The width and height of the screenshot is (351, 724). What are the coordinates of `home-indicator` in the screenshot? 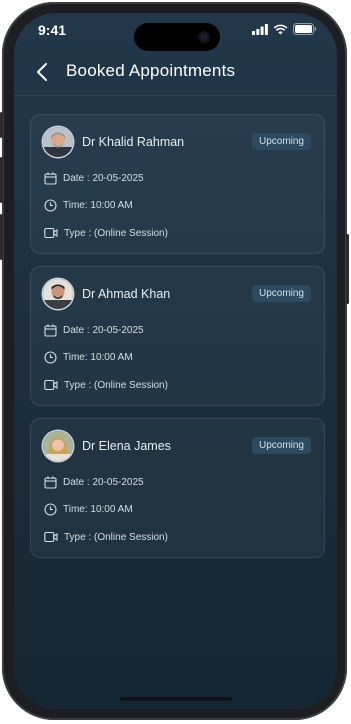 It's located at (176, 699).